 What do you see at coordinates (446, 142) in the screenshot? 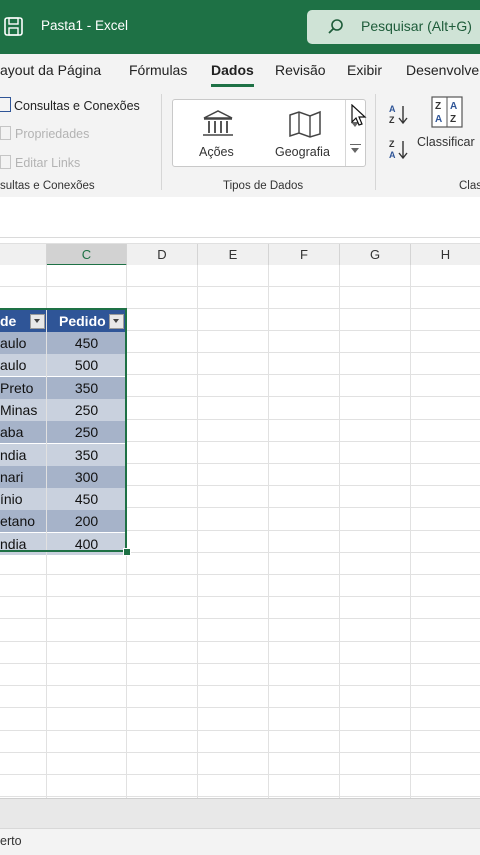
I see `sort-label: Classificar` at bounding box center [446, 142].